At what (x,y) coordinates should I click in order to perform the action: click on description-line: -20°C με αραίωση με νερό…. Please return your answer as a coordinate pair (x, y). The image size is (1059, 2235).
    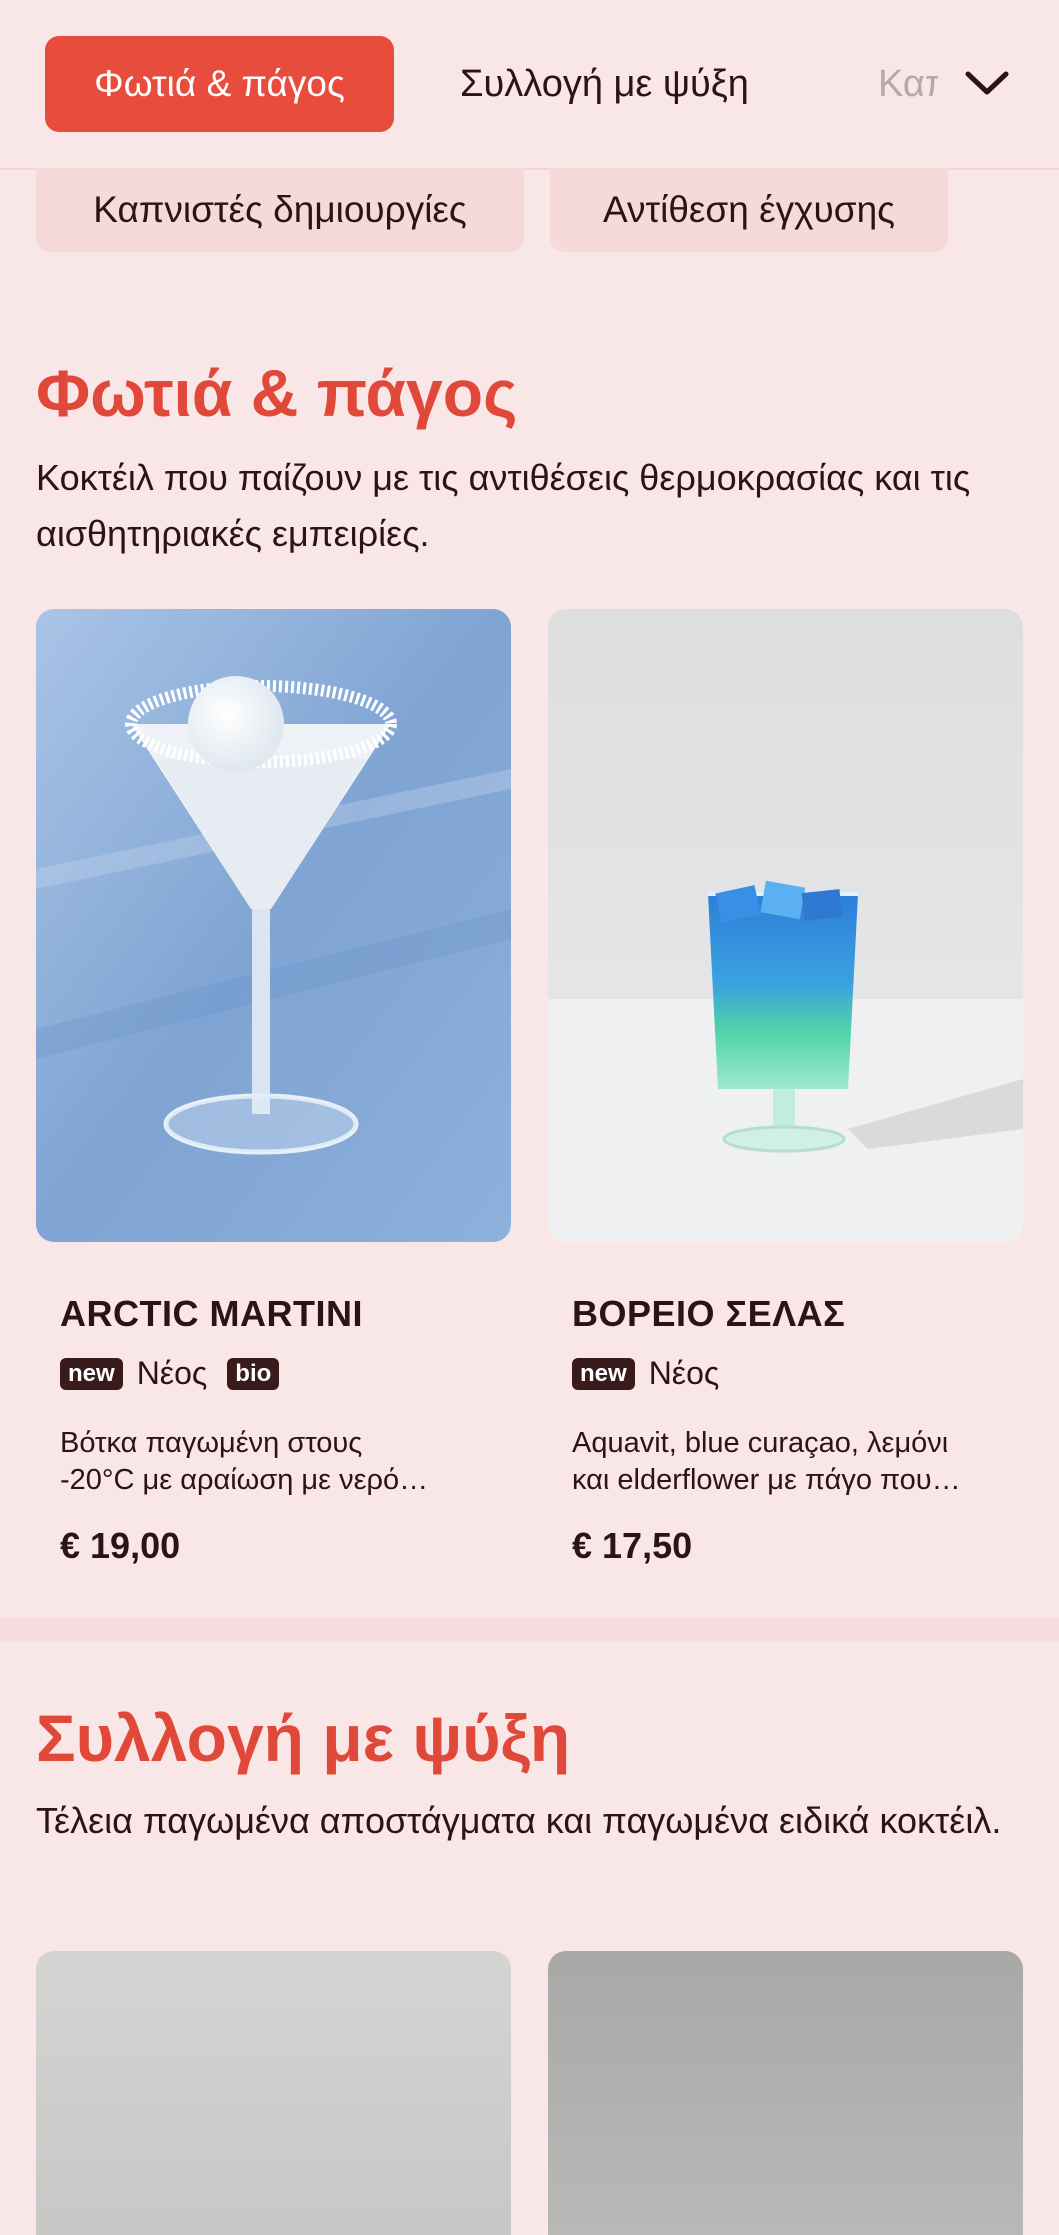
    Looking at the image, I should click on (244, 1480).